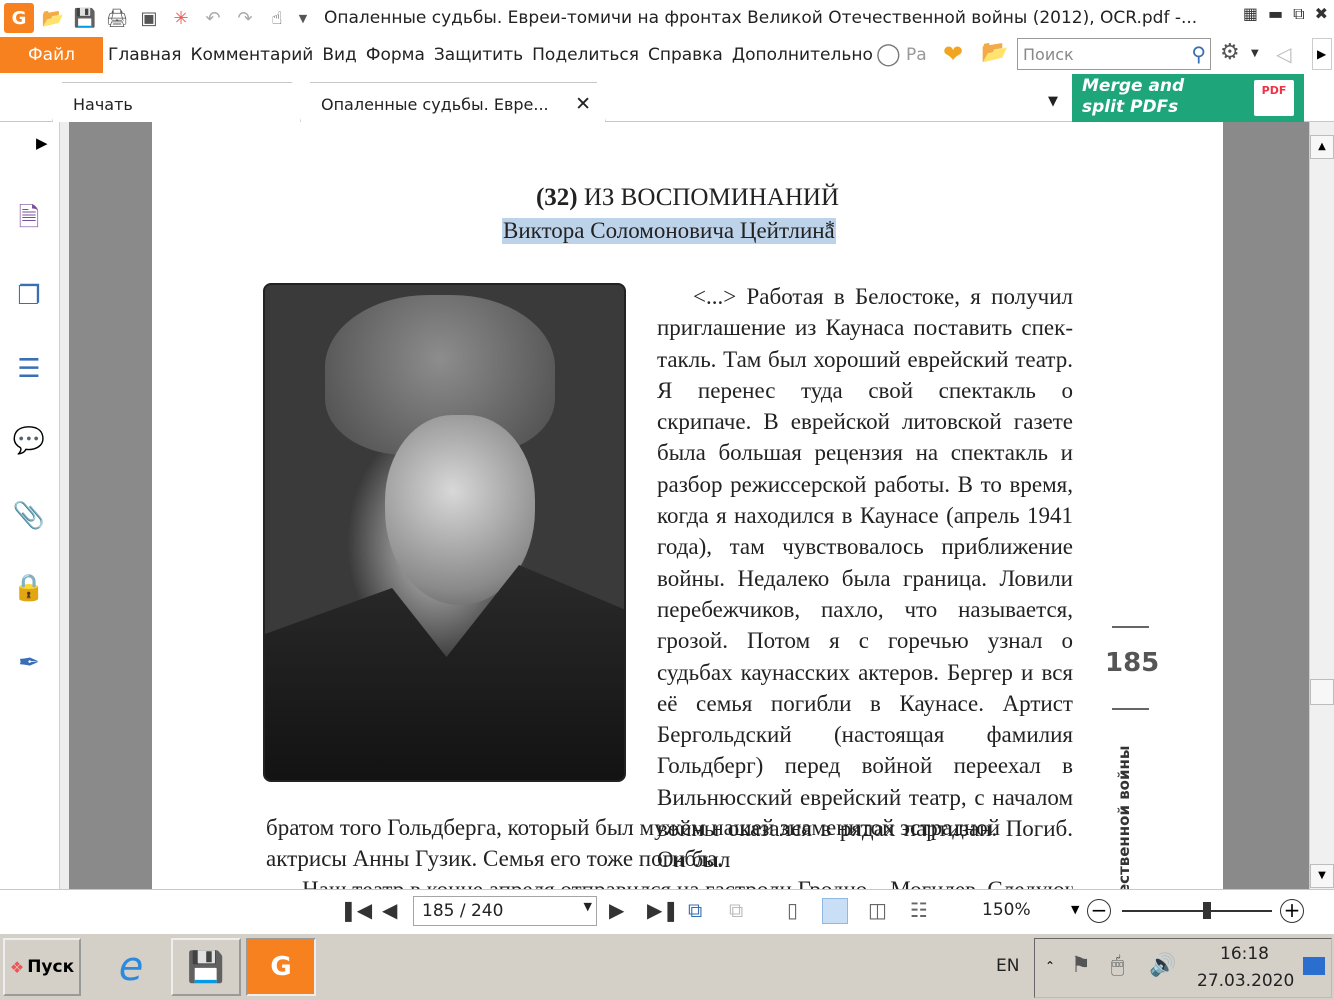 This screenshot has width=1334, height=1000. I want to click on page-dropdown-icon: ▼, so click(588, 906).